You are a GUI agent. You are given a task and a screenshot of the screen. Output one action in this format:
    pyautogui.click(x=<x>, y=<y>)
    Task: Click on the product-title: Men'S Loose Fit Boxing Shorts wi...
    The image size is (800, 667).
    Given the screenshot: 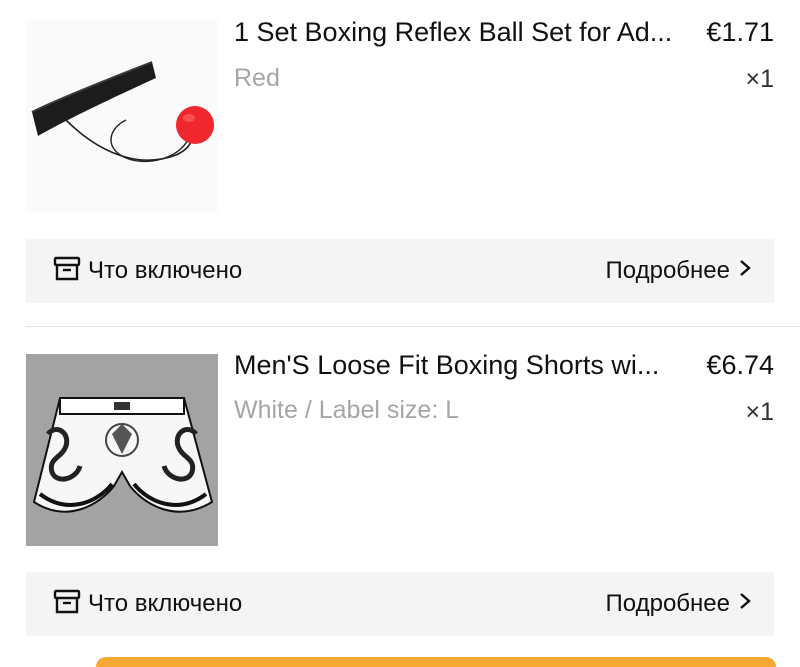 What is the action you would take?
    pyautogui.click(x=465, y=365)
    